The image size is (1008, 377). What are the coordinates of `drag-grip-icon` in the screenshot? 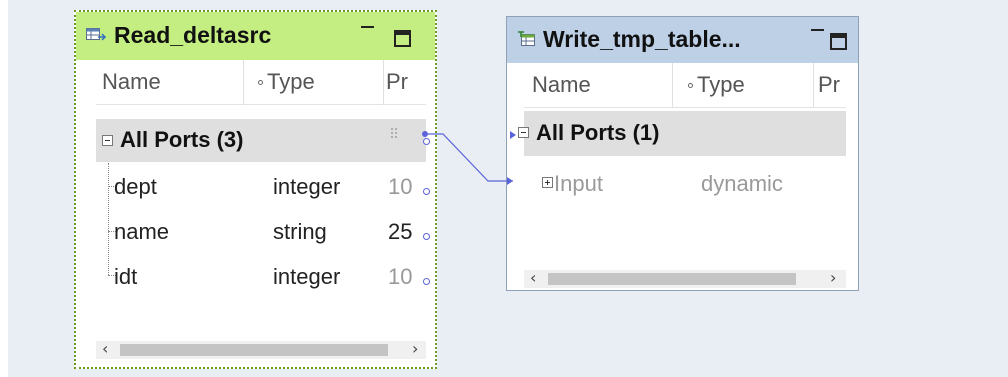 It's located at (394, 133).